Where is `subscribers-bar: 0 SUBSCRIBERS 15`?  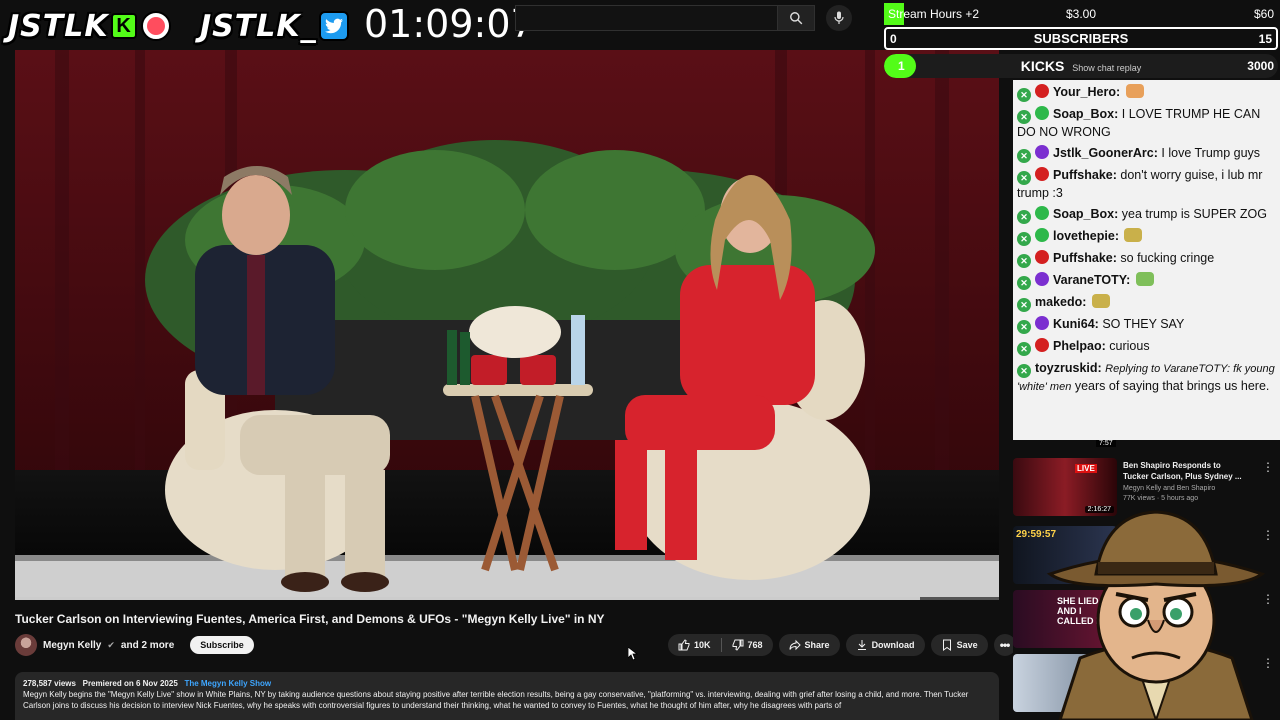
subscribers-bar: 0 SUBSCRIBERS 15 is located at coordinates (1081, 38).